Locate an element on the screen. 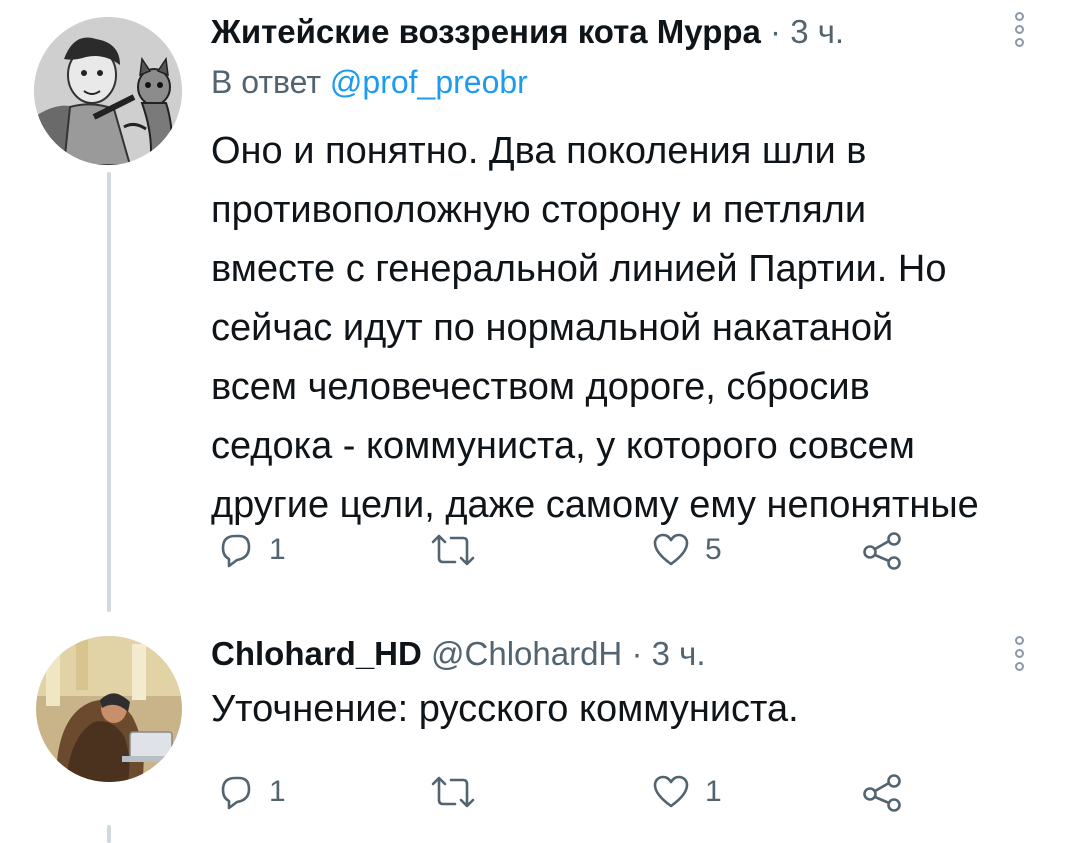 The width and height of the screenshot is (1069, 843). like-count: 1 is located at coordinates (713, 791).